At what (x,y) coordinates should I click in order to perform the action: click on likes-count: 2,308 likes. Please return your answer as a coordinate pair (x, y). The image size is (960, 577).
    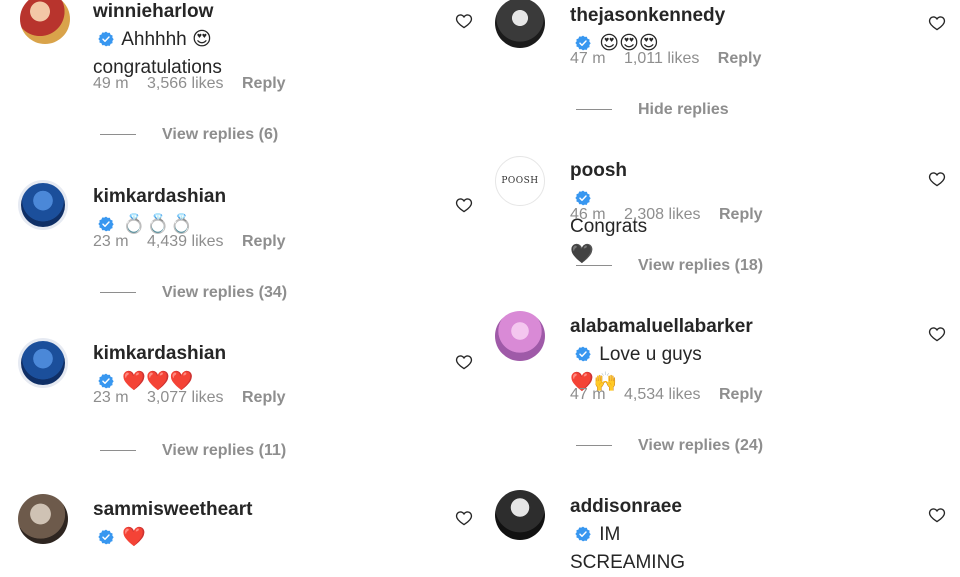
    Looking at the image, I should click on (662, 214).